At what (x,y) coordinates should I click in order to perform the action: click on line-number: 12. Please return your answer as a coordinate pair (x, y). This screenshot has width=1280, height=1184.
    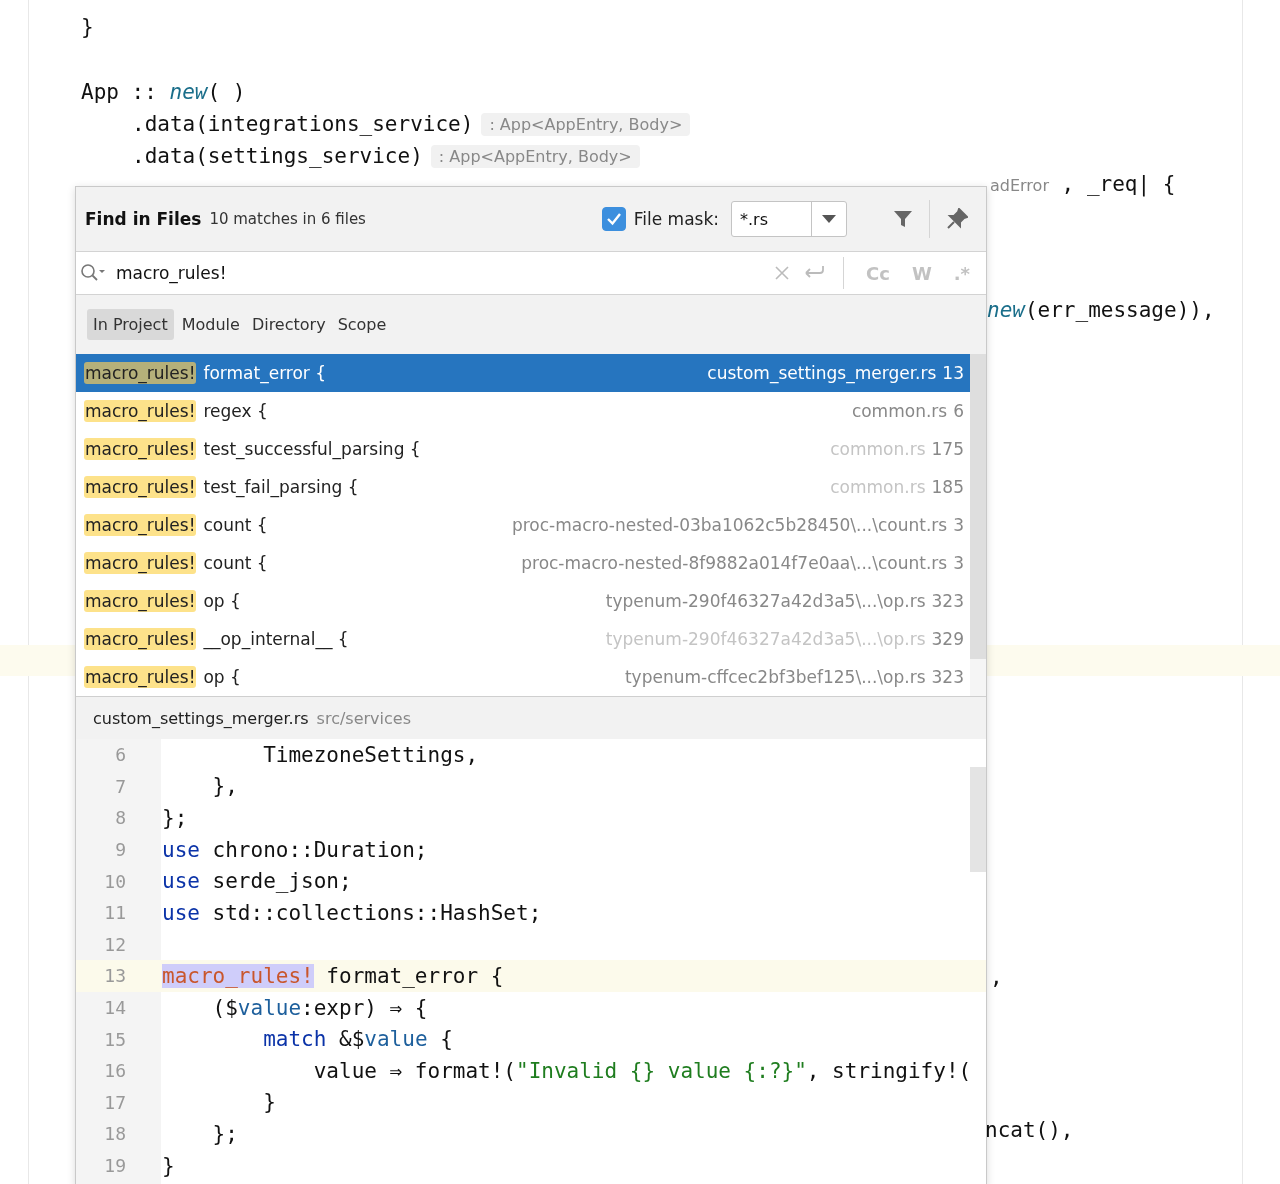
    Looking at the image, I should click on (115, 944).